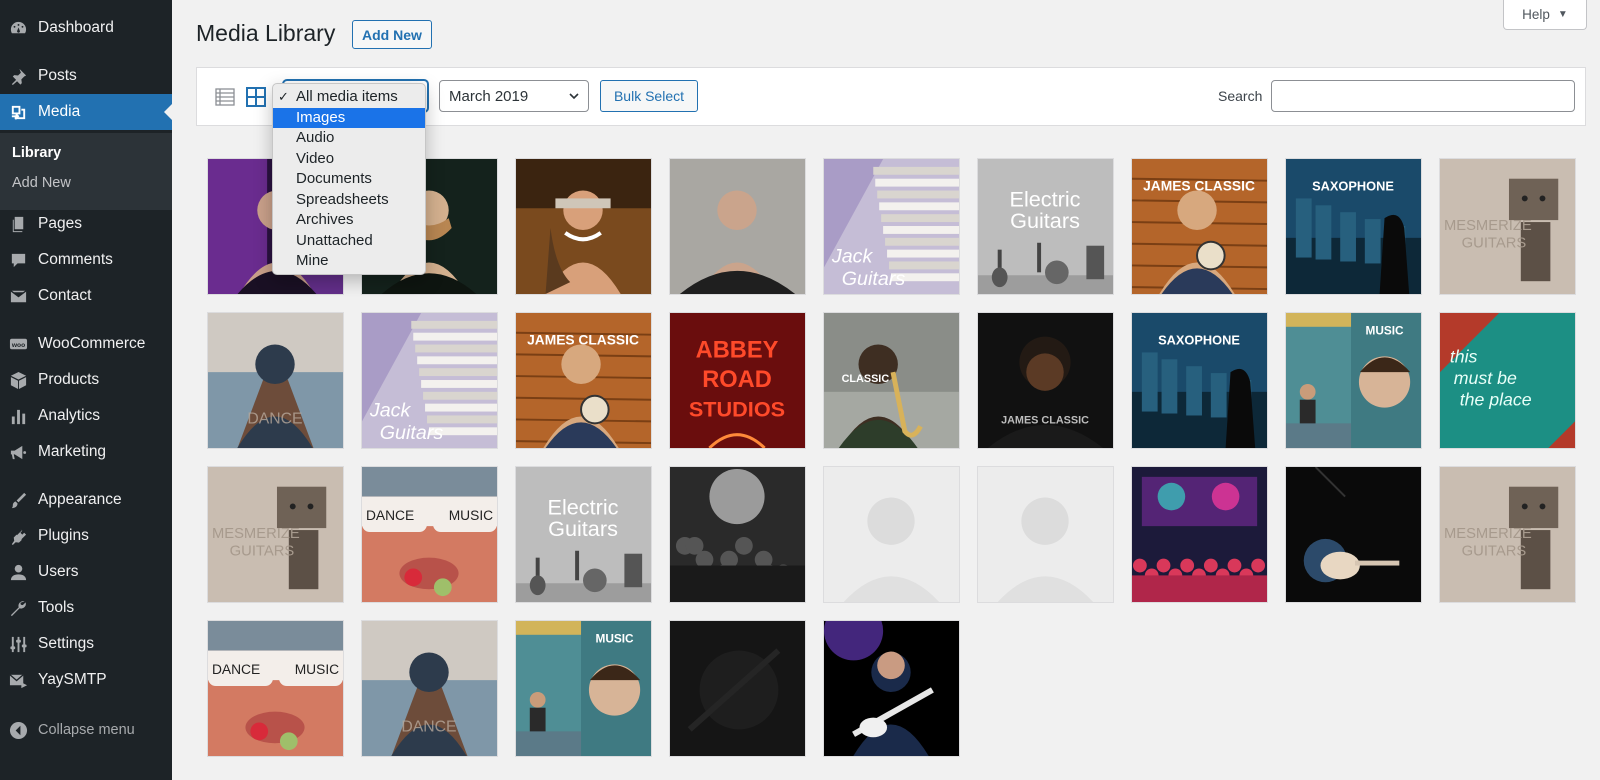 The width and height of the screenshot is (1600, 780). Describe the element at coordinates (737, 380) in the screenshot. I see `media-thumbnail-neon-red: ABBEY ROAD STUDIOS` at that location.